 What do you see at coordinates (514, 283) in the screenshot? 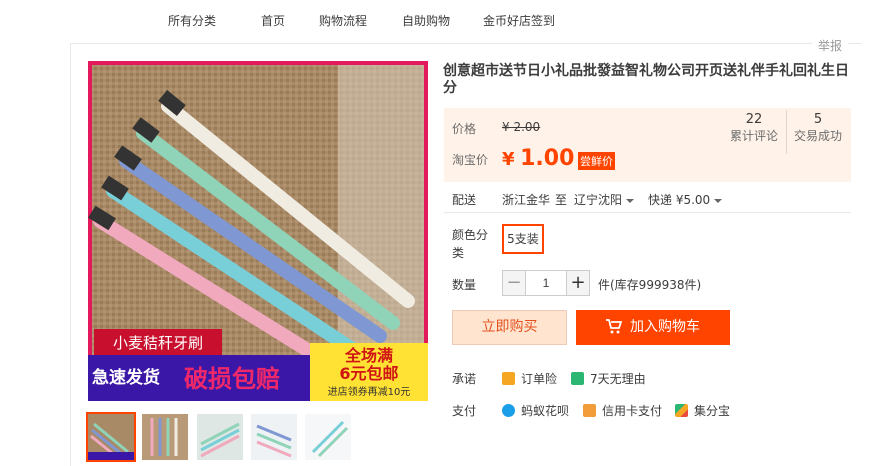
I see `quantity-decrease-button: −` at bounding box center [514, 283].